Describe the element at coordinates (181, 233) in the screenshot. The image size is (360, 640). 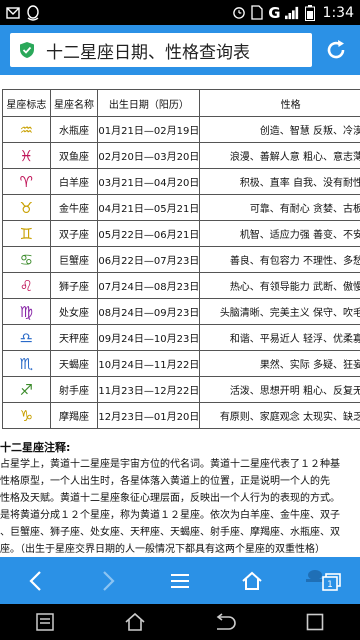
I see `table-row: ♊ 双子座 05月22日—06月21日 机智、适应力强 善变、不安` at that location.